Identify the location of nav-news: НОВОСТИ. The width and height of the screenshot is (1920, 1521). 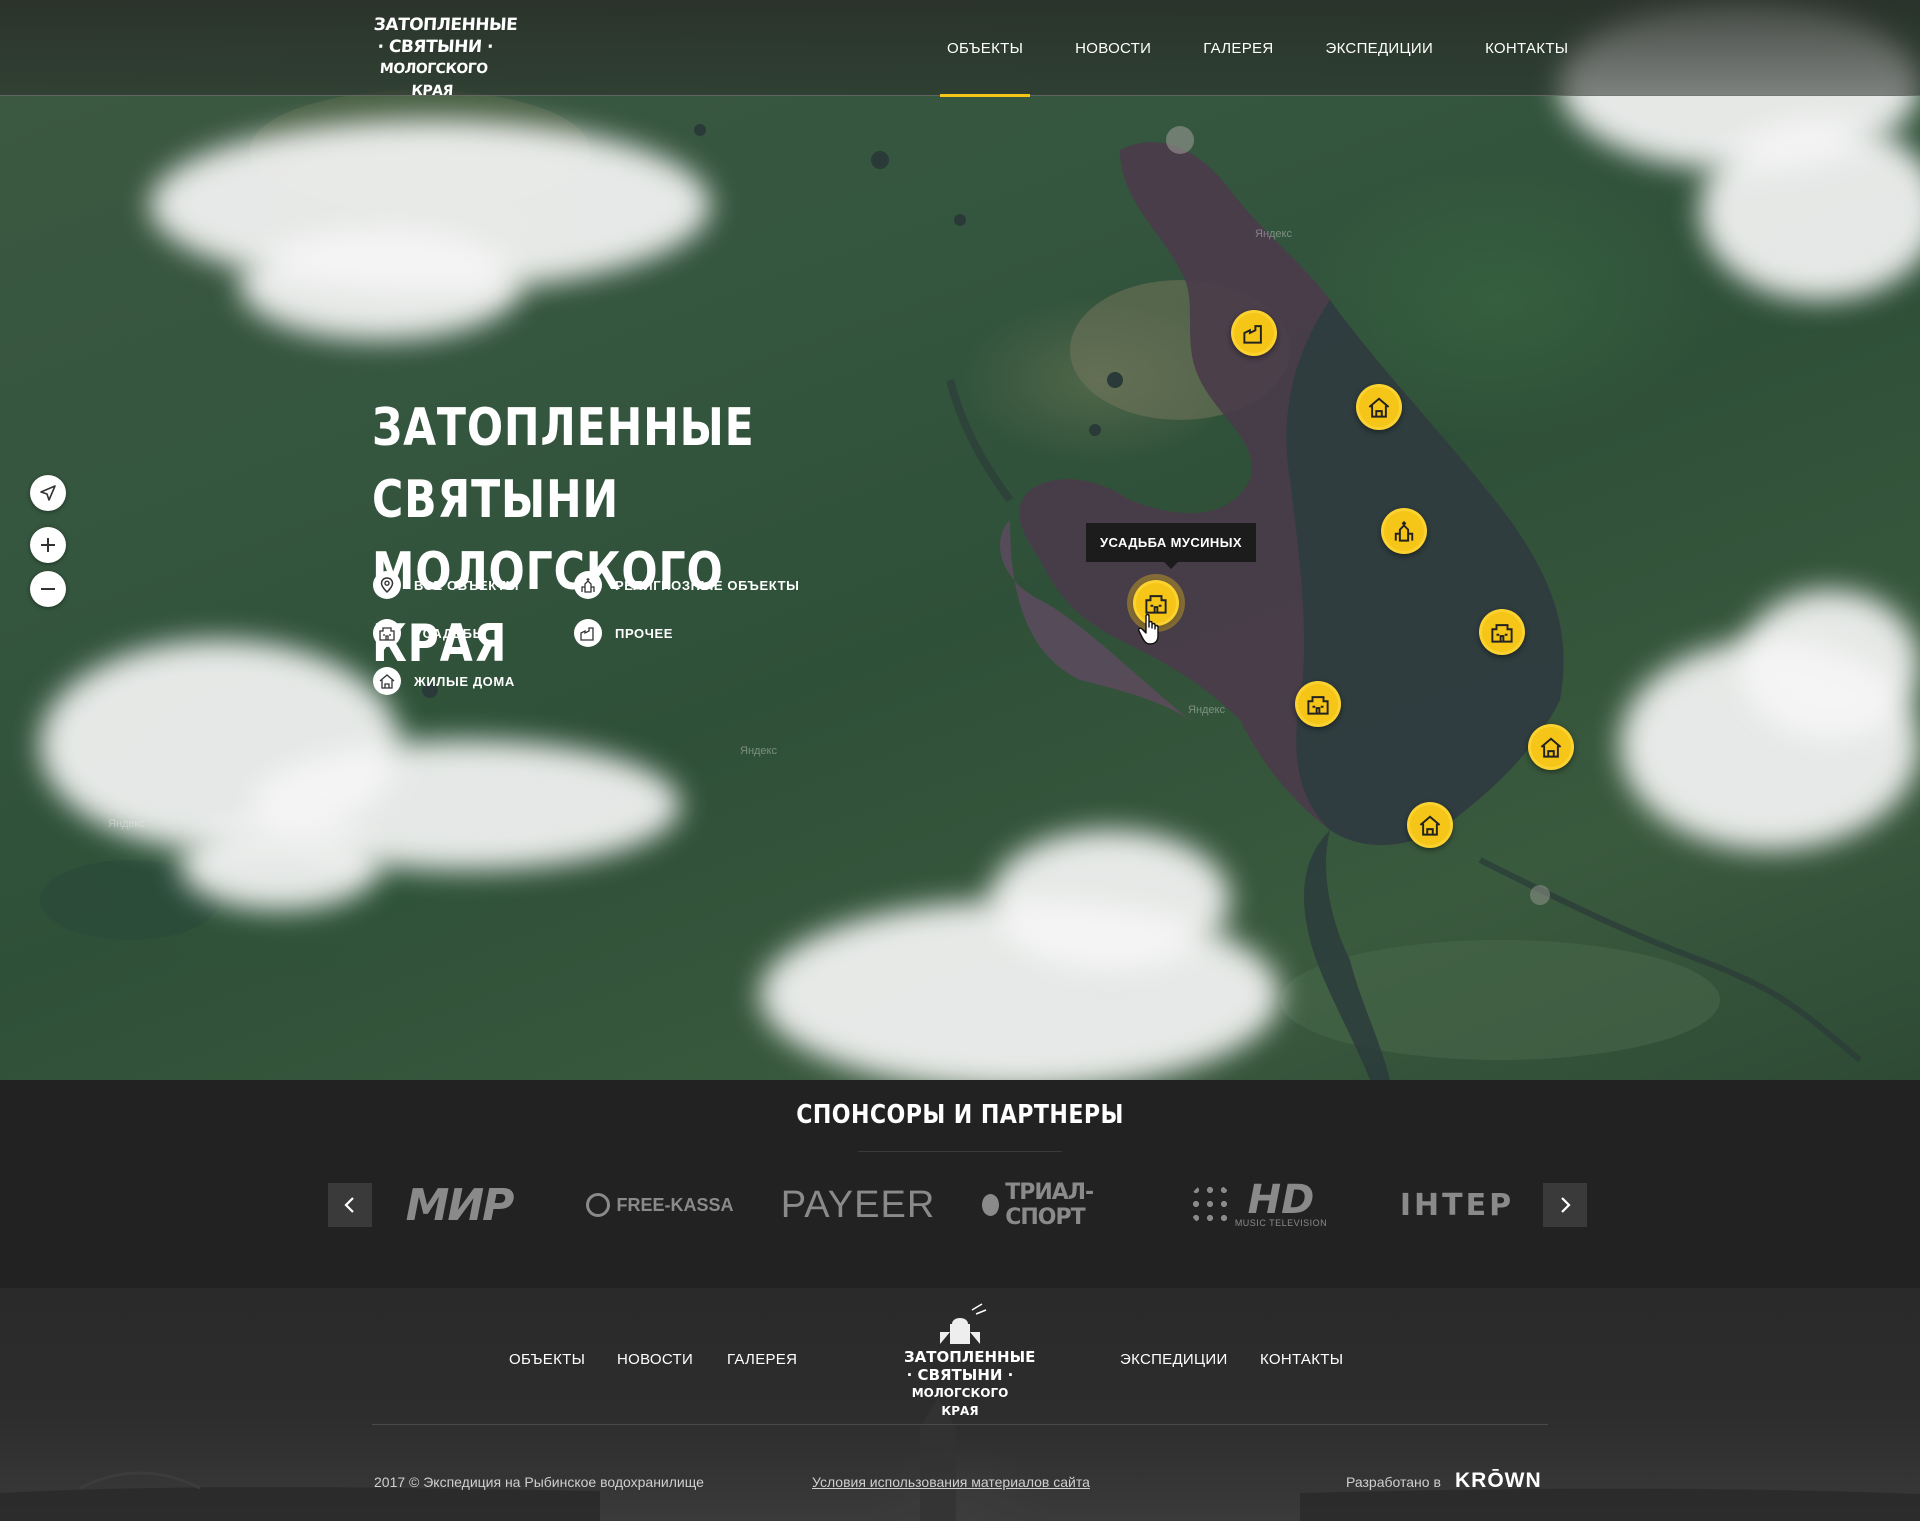
(1113, 48).